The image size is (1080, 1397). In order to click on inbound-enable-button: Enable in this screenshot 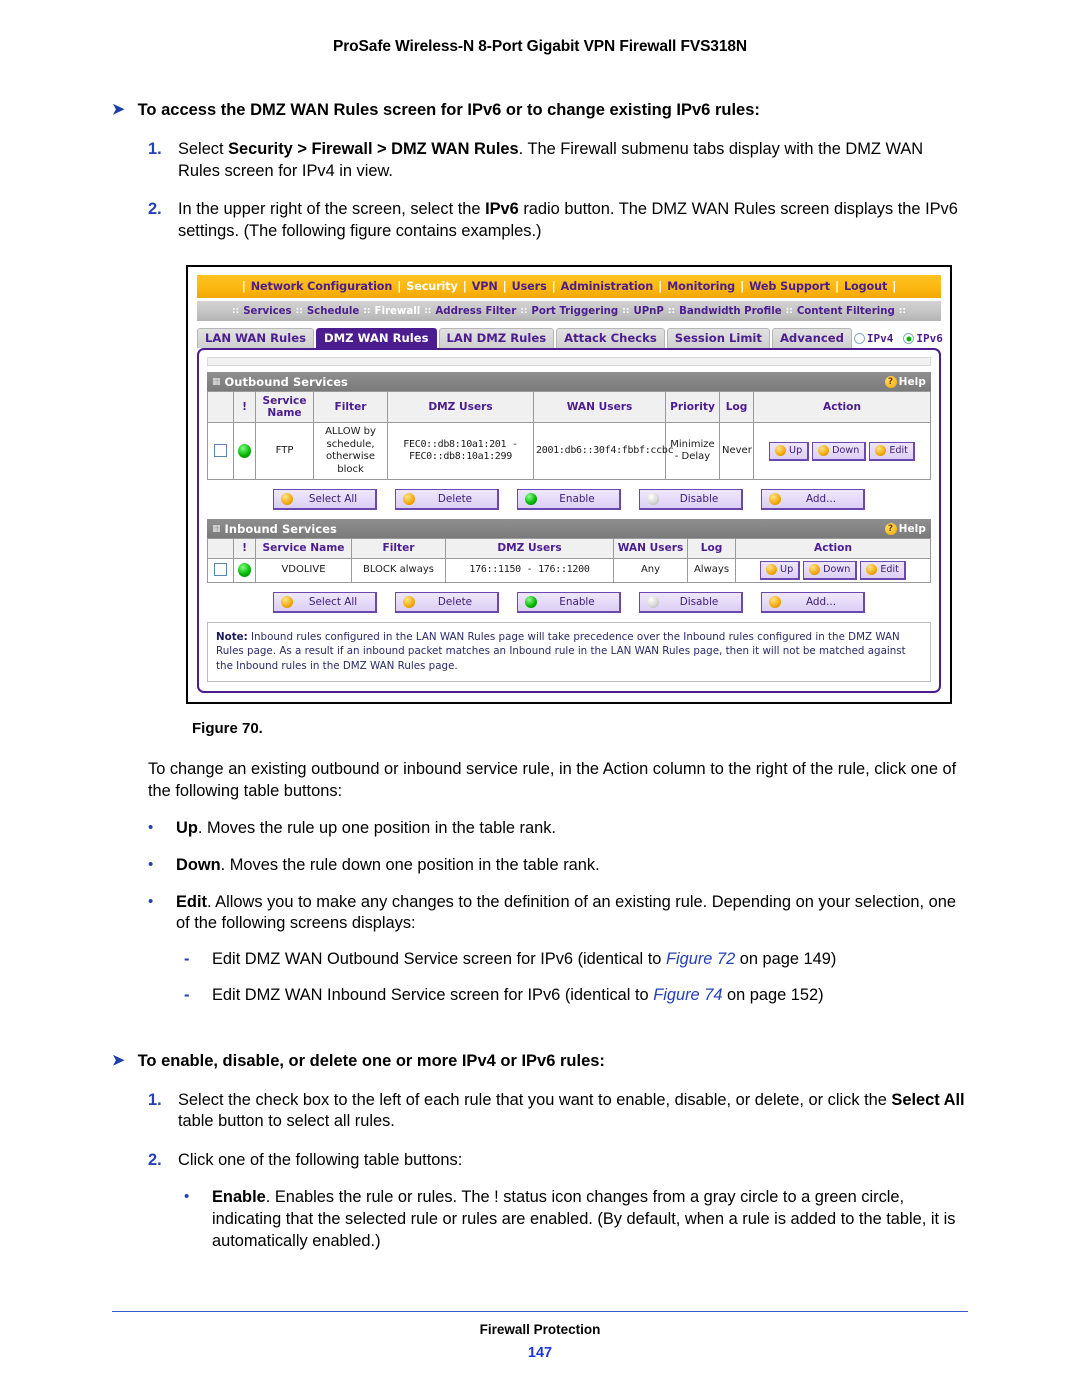, I will do `click(569, 602)`.